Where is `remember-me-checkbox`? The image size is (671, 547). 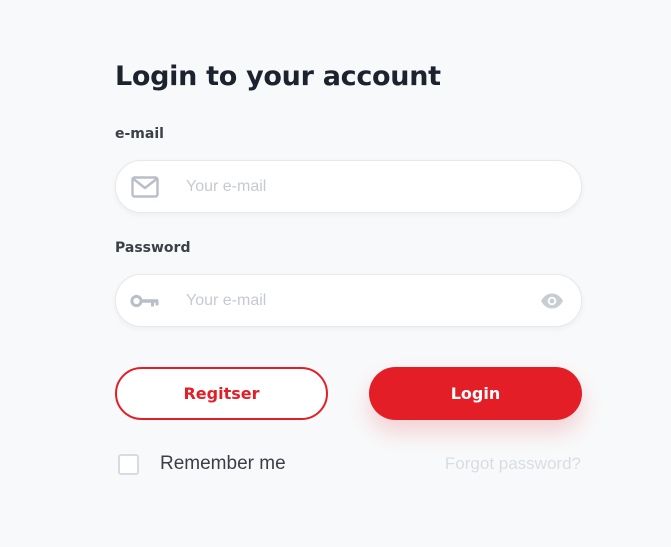
remember-me-checkbox is located at coordinates (128, 464).